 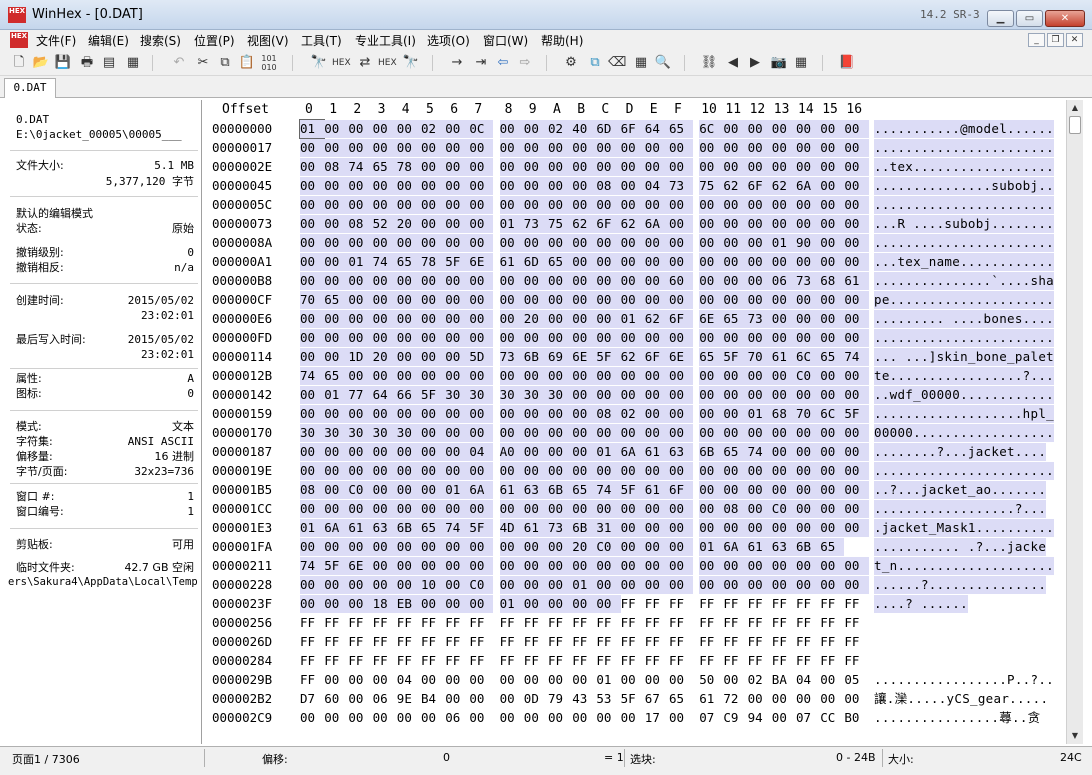 I want to click on hex-byte: 18, so click(x=384, y=604).